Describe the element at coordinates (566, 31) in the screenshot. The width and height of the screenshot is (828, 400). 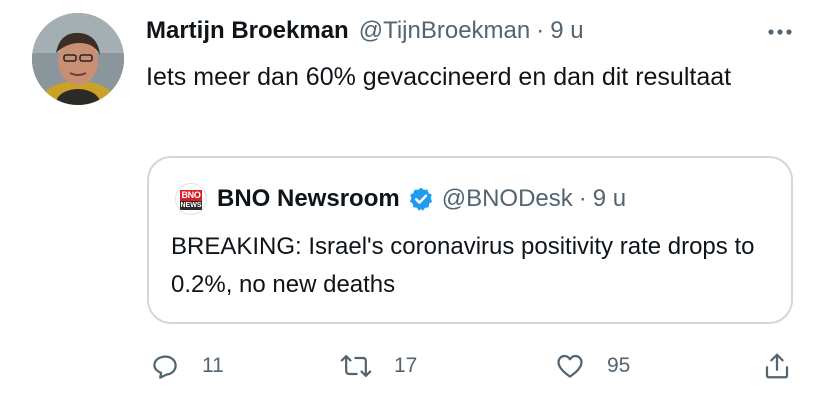
I see `tweet-timestamp: 9 u` at that location.